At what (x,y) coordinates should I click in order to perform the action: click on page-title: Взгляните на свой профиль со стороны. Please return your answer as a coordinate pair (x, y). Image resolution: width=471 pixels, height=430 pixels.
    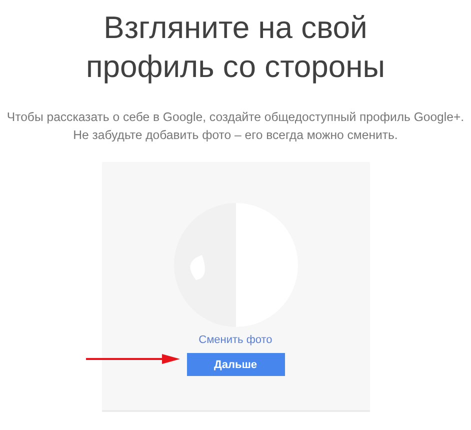
    Looking at the image, I should click on (235, 47).